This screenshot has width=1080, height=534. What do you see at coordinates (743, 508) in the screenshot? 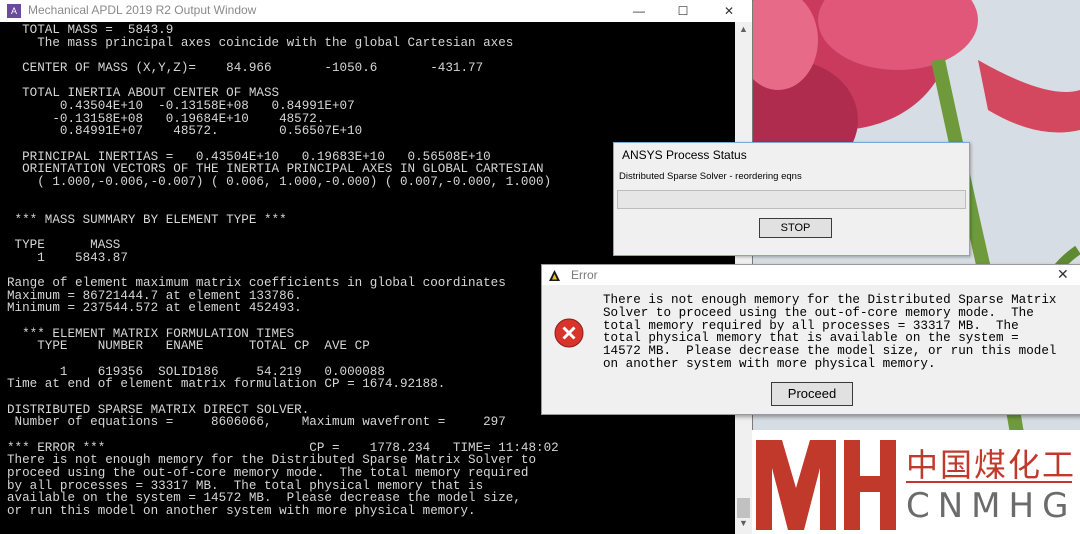
I see `scroll-thumb` at bounding box center [743, 508].